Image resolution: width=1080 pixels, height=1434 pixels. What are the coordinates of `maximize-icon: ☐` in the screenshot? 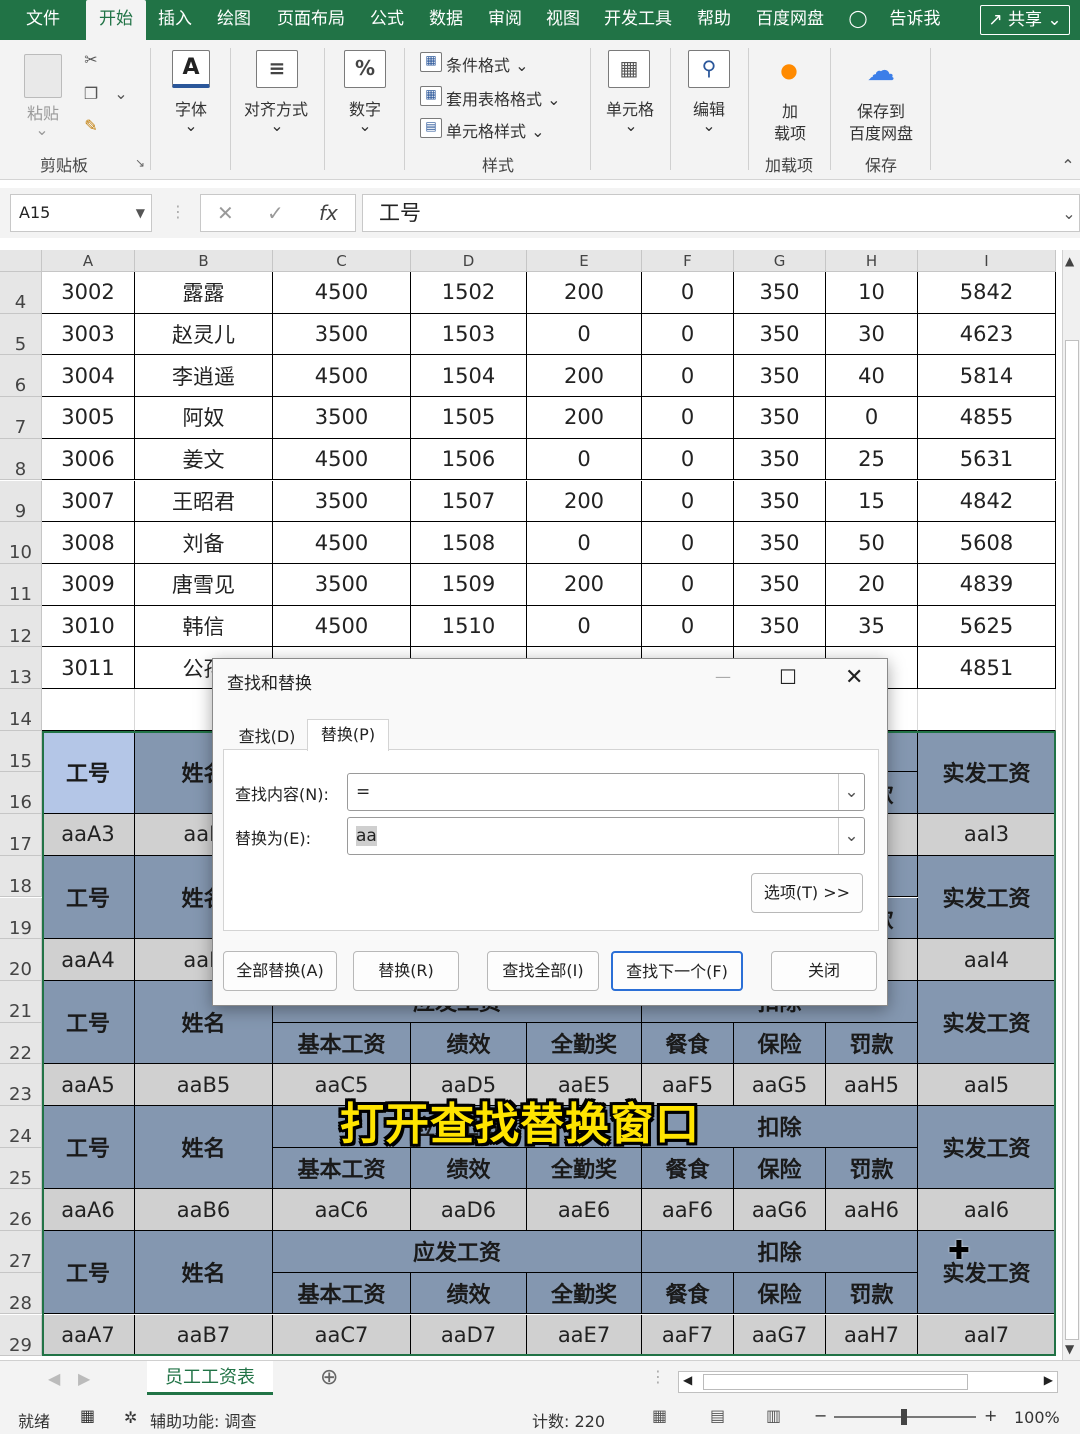 It's located at (788, 677).